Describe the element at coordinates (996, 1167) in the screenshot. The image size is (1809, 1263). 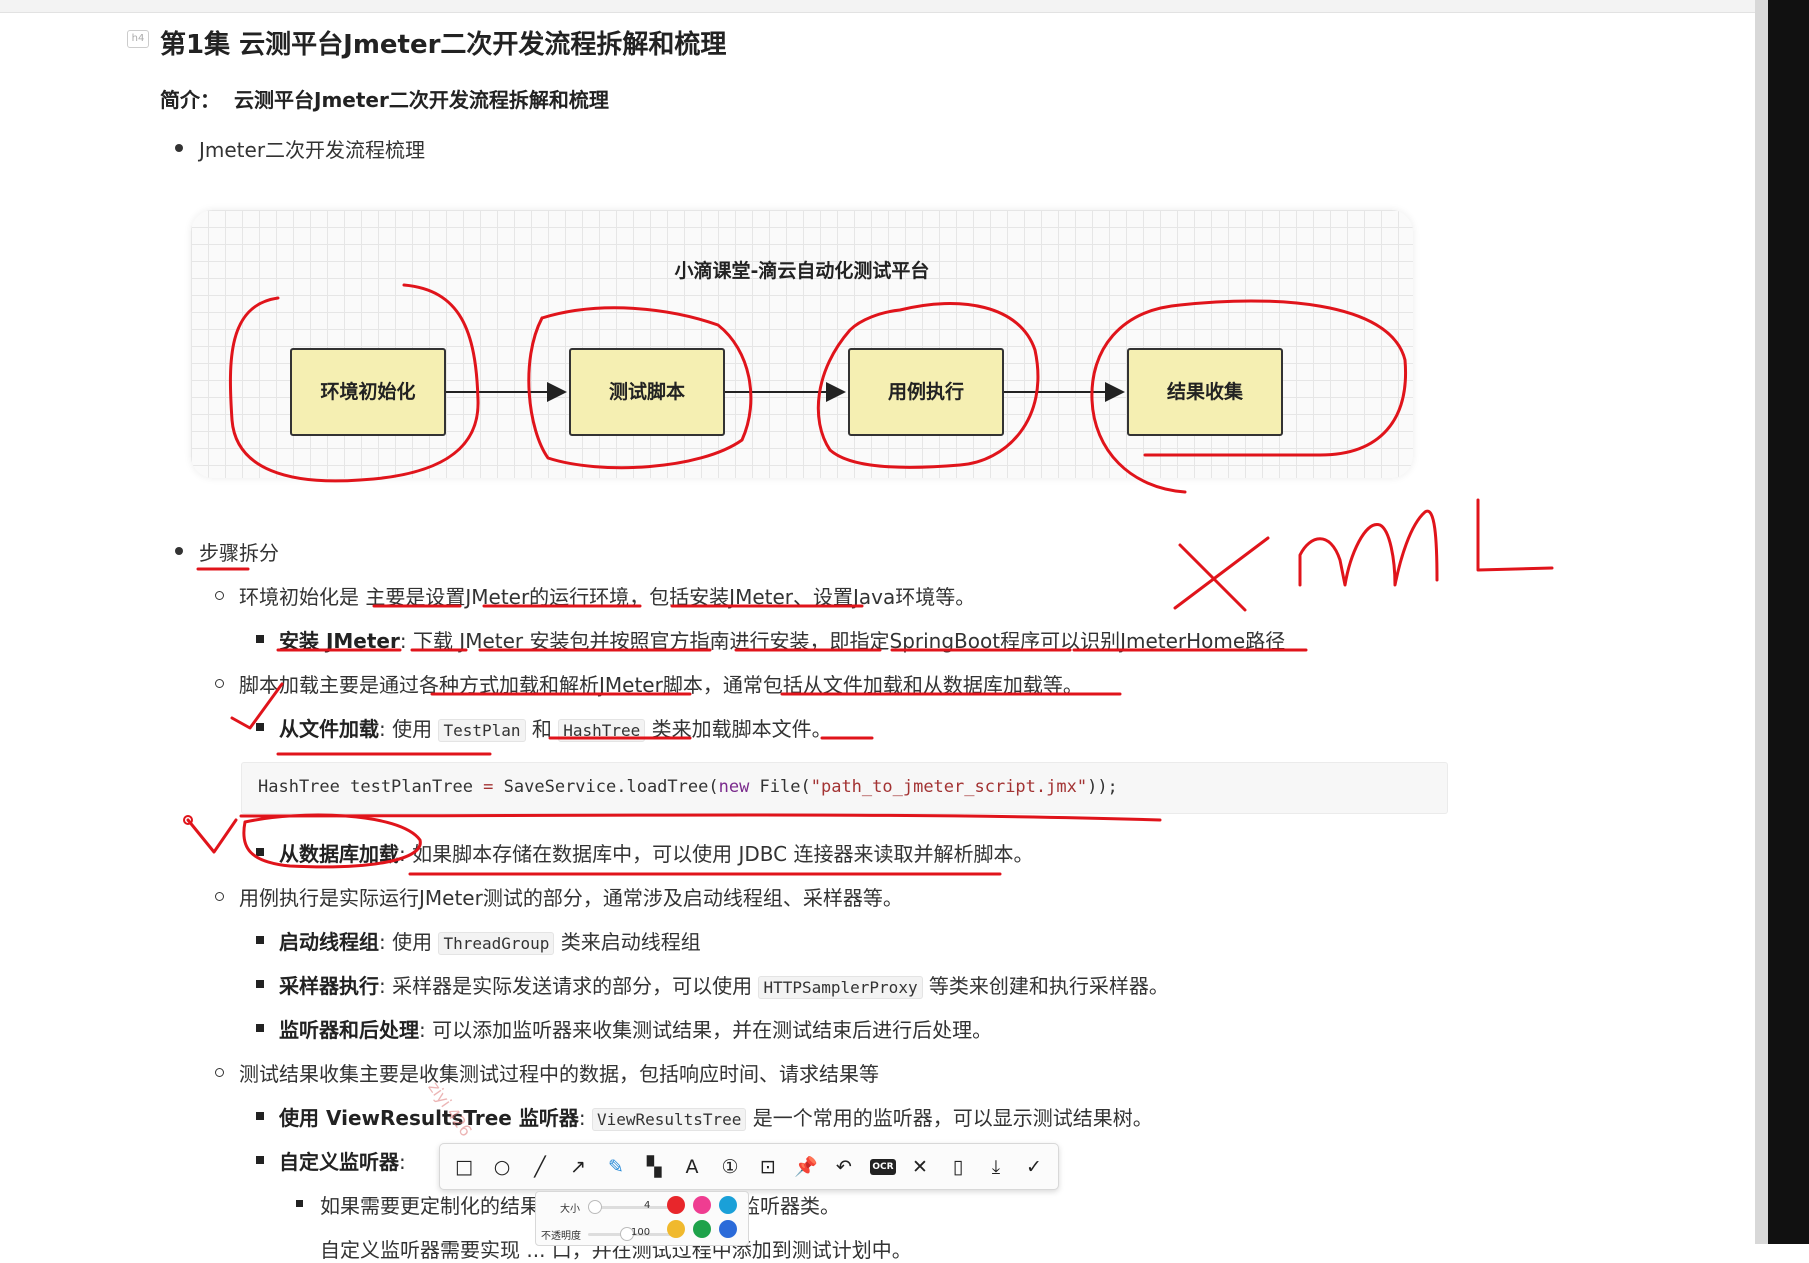
I see `save-tool-icon: ⤓` at that location.